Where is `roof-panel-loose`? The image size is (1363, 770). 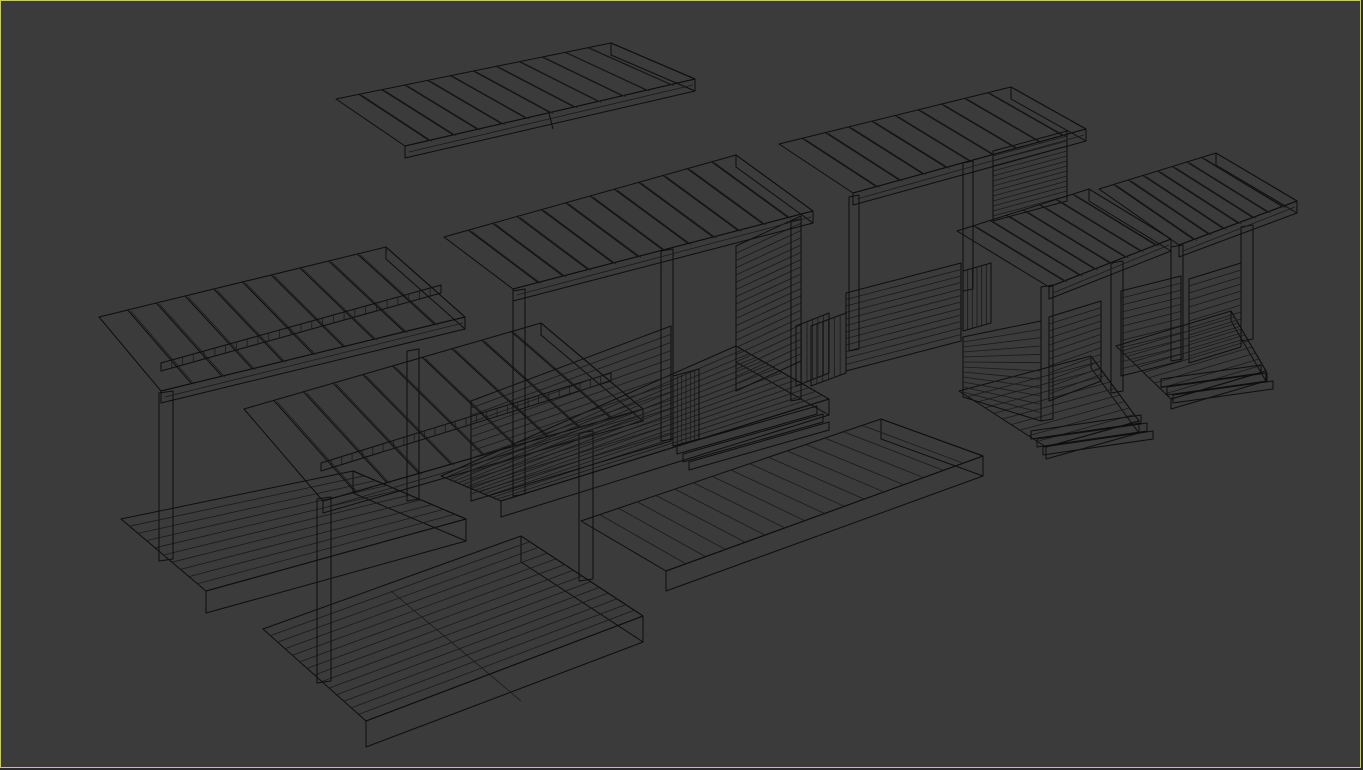
roof-panel-loose is located at coordinates (515, 100).